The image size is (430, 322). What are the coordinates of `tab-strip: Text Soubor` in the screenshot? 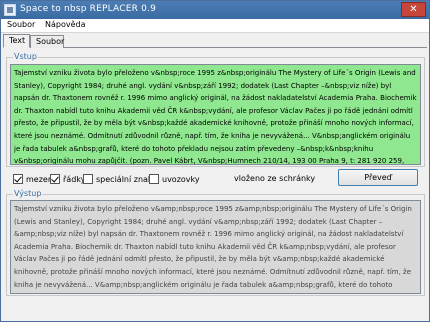 It's located at (215, 41).